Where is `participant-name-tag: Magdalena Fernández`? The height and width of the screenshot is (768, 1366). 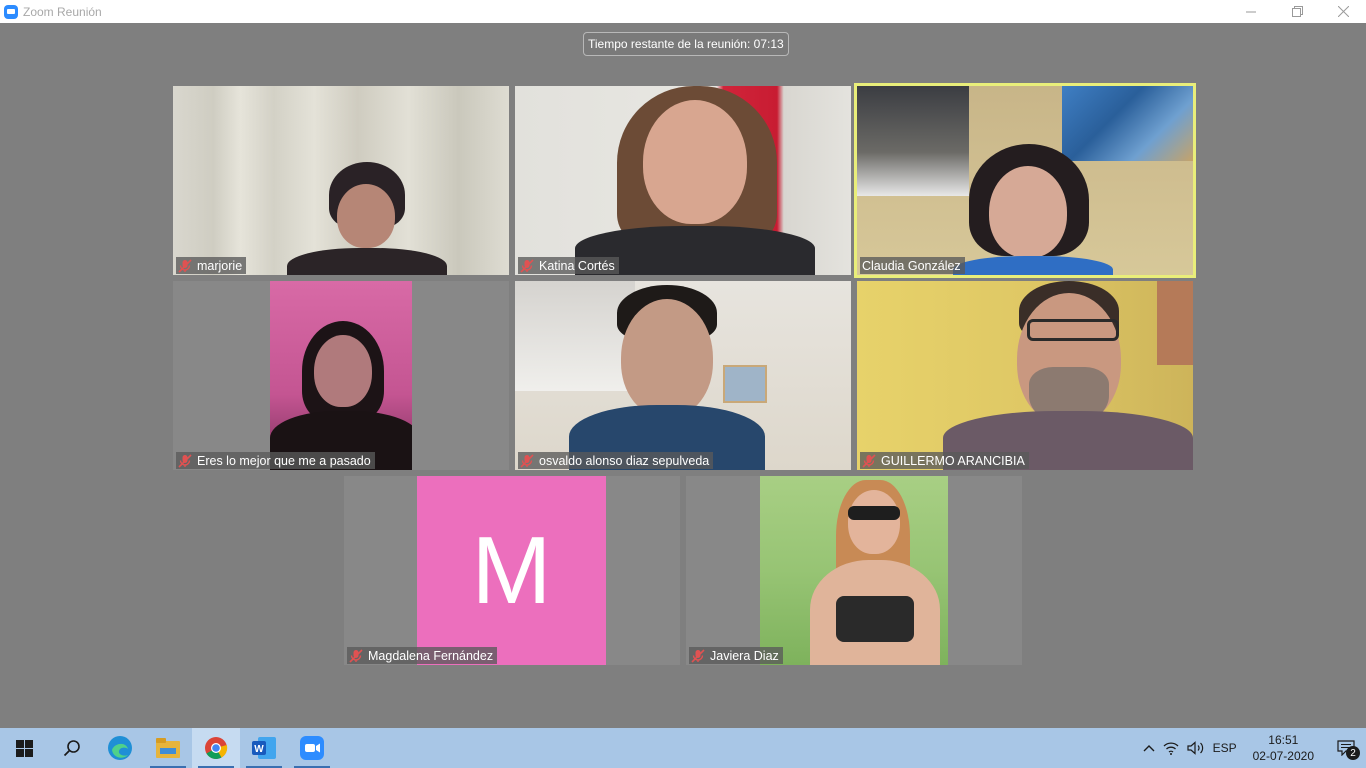
participant-name-tag: Magdalena Fernández is located at coordinates (422, 655).